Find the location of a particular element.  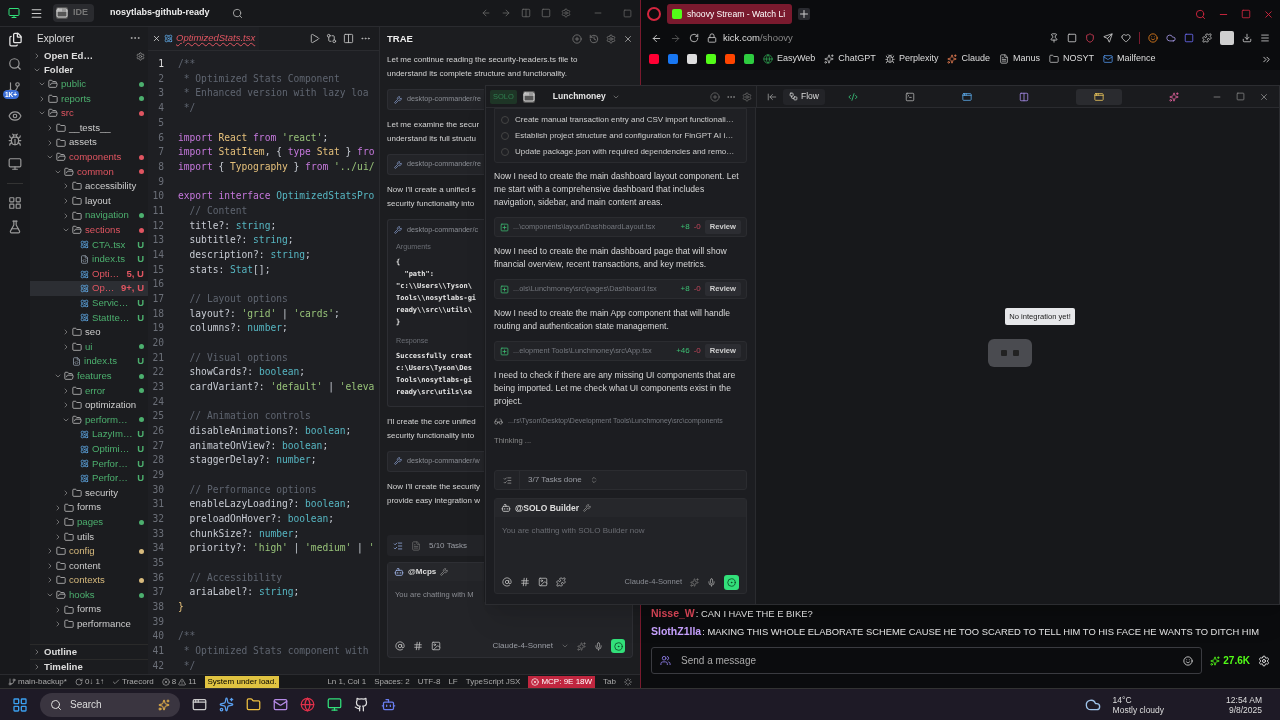

branch-indicator: main-backup* is located at coordinates (37, 681).